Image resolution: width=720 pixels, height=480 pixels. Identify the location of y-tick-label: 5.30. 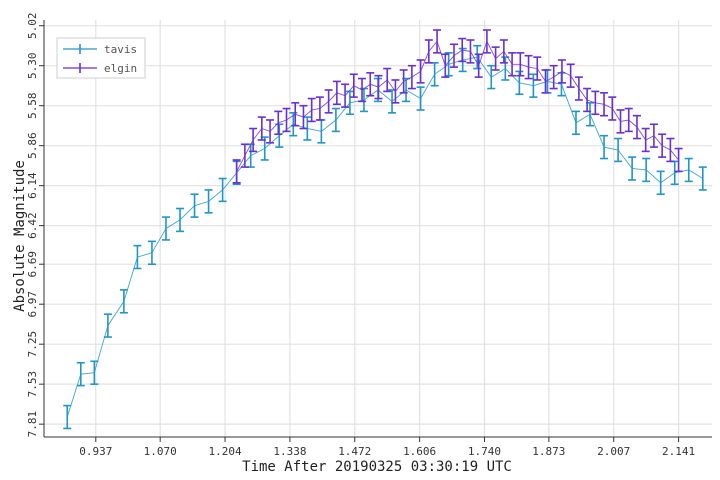
(32, 65).